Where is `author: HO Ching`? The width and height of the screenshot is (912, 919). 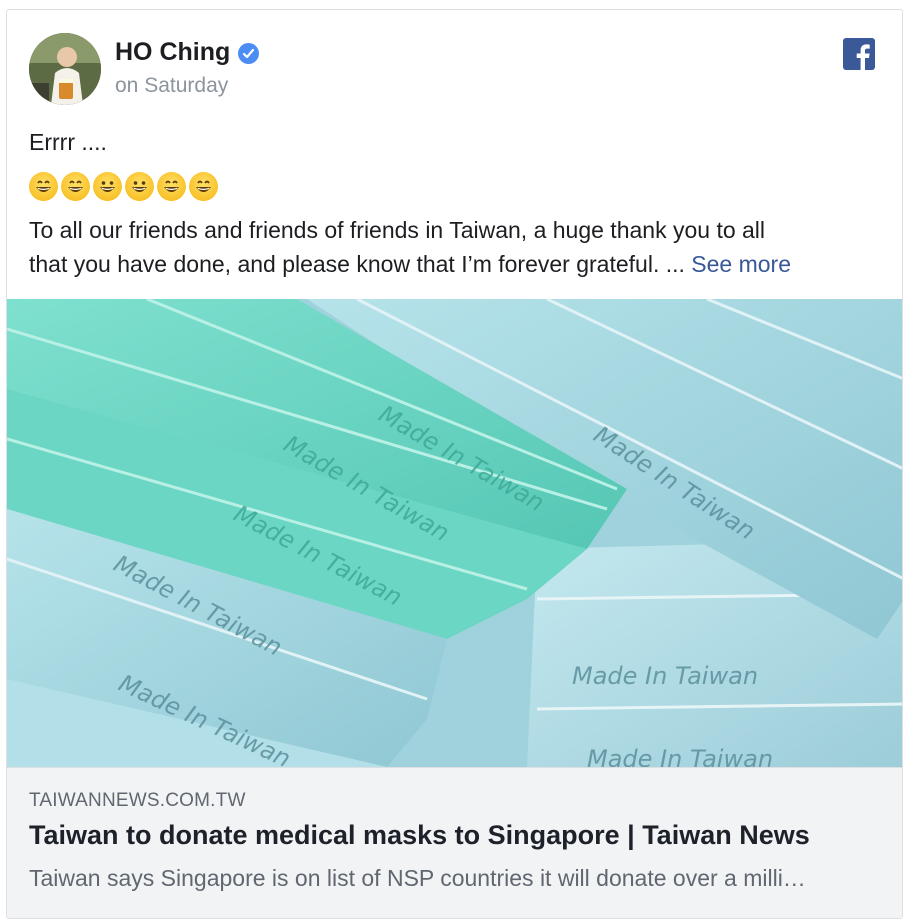 author: HO Ching is located at coordinates (187, 52).